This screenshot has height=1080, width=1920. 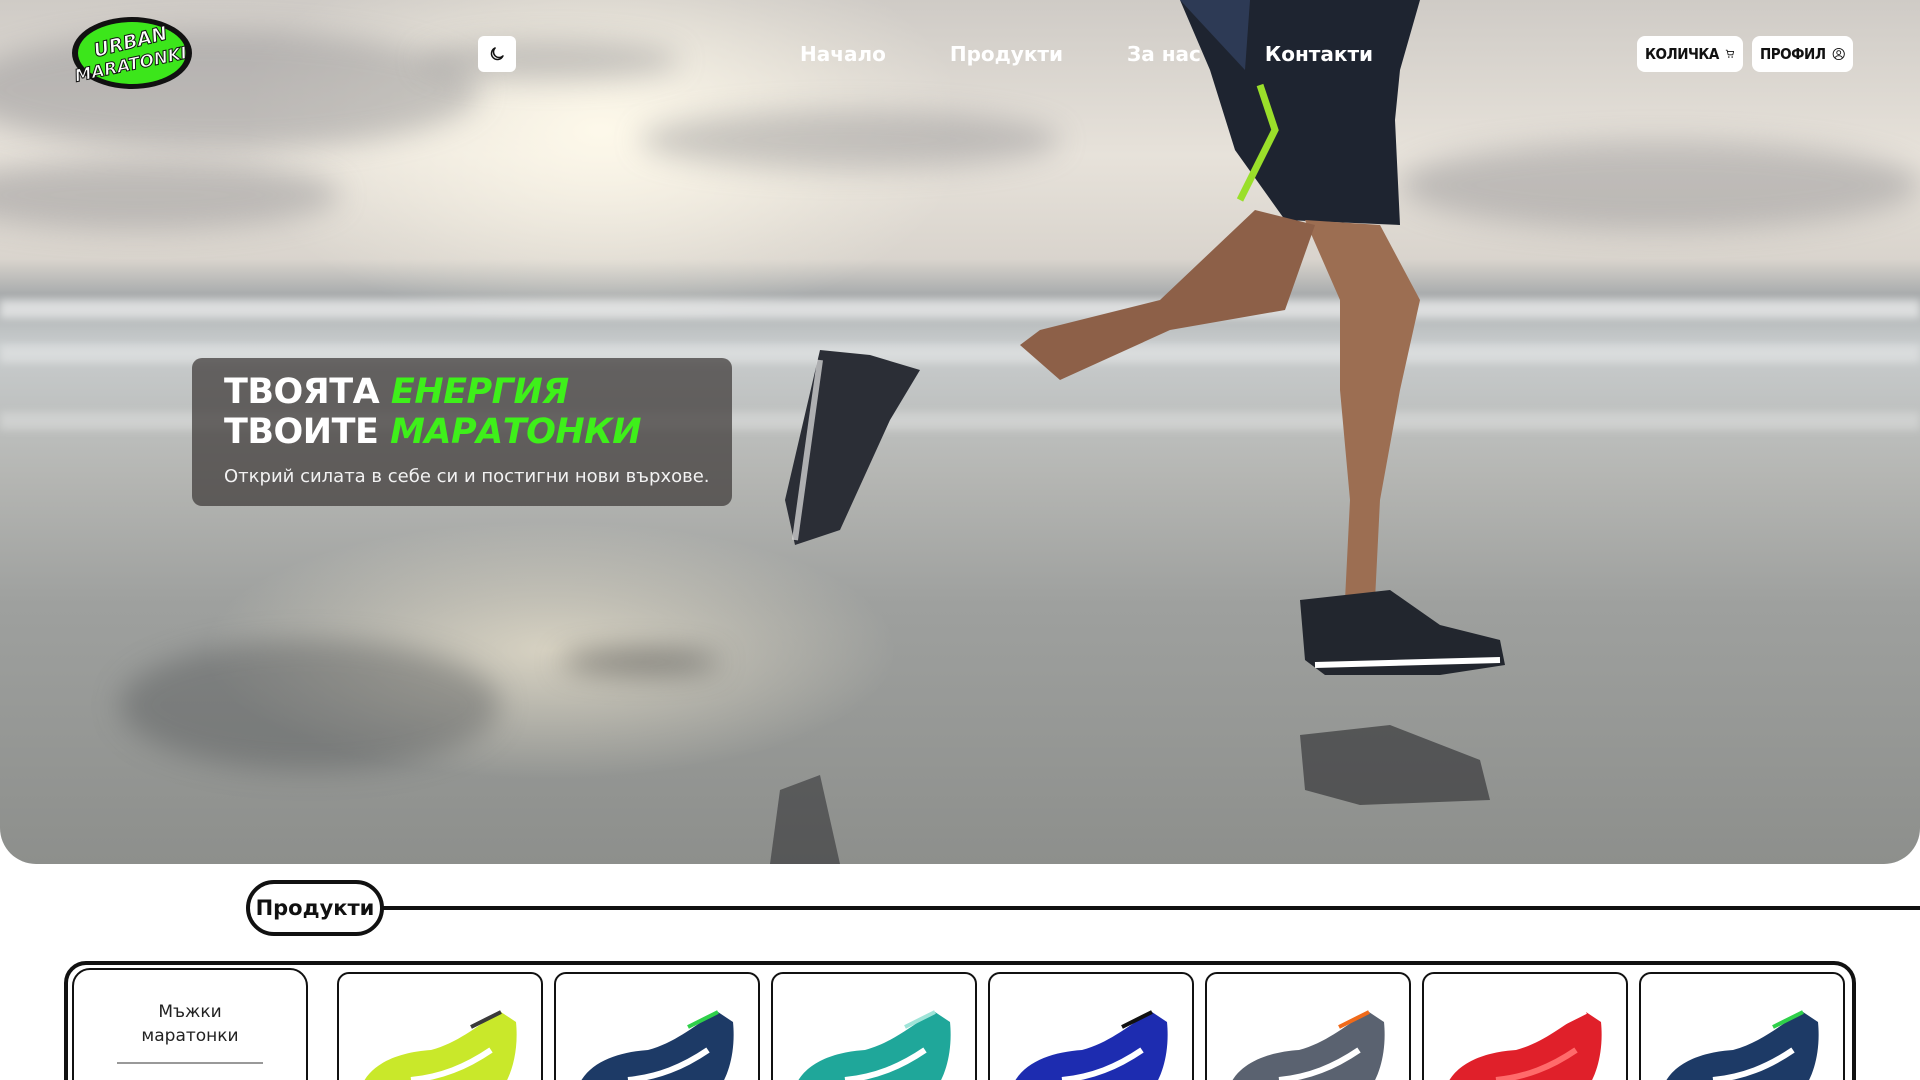 What do you see at coordinates (1006, 54) in the screenshot?
I see `nav-products: Продукти` at bounding box center [1006, 54].